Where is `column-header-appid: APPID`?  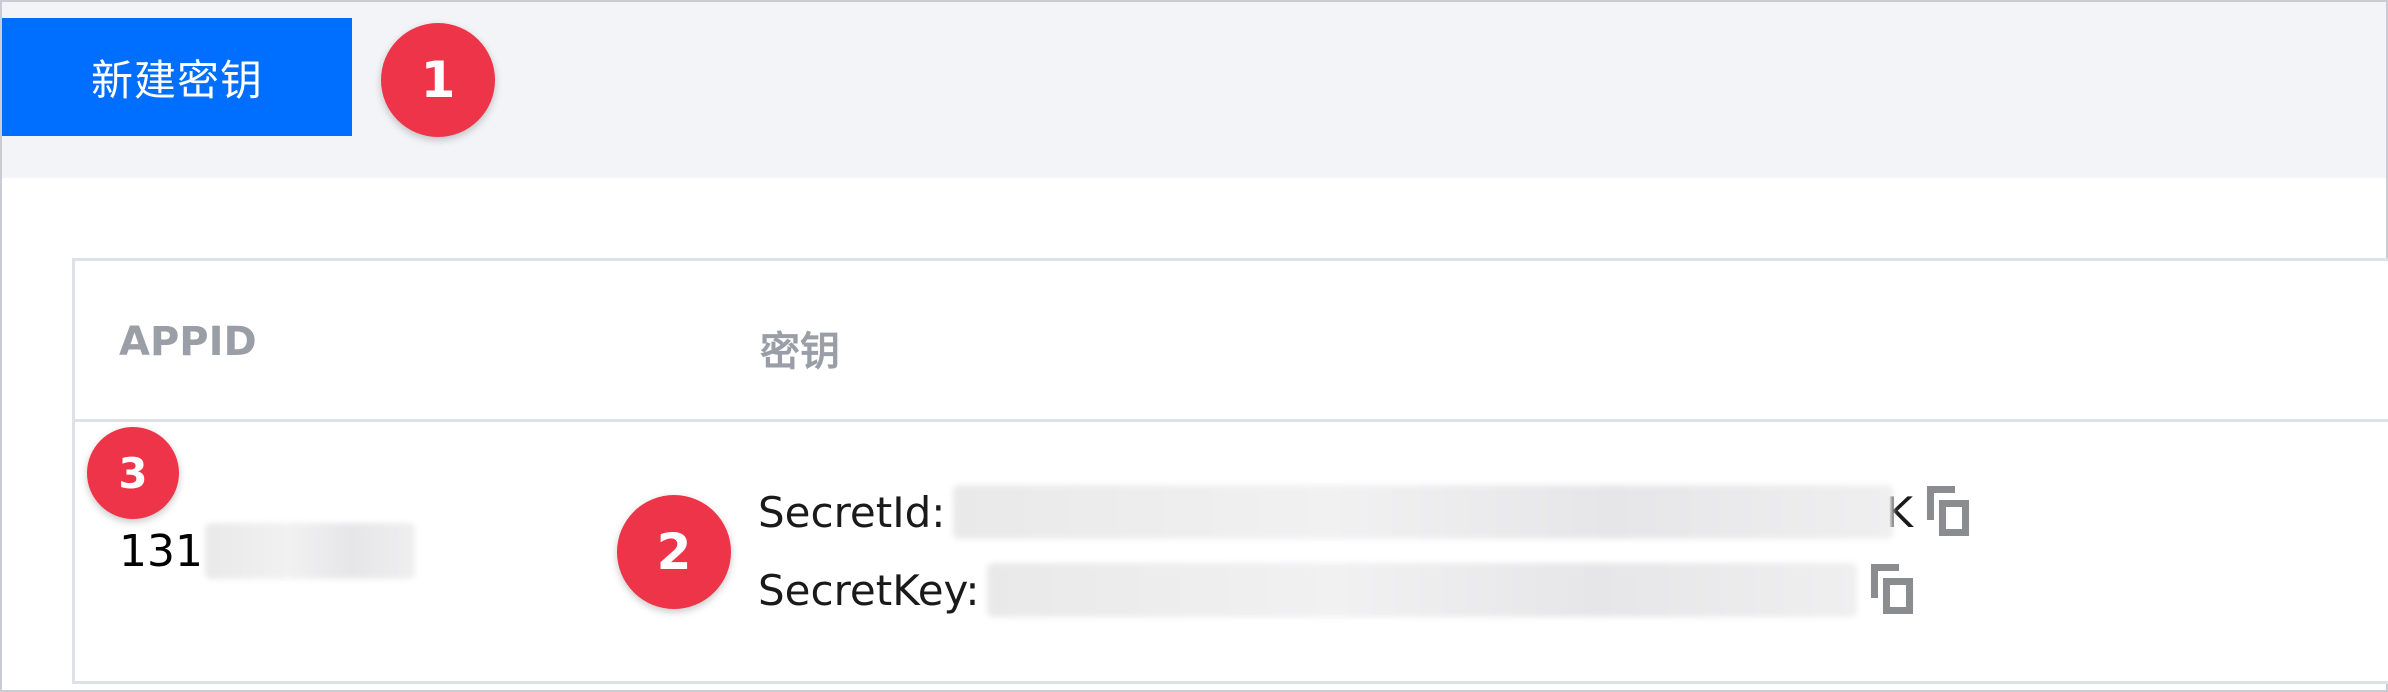 column-header-appid: APPID is located at coordinates (188, 342).